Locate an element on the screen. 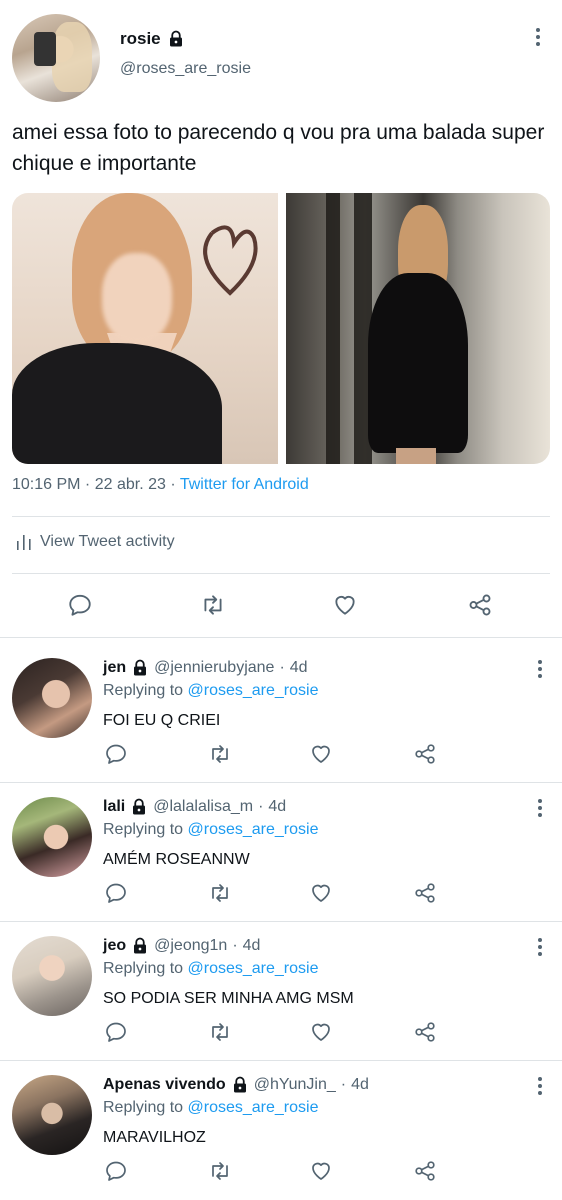 Image resolution: width=562 pixels, height=1200 pixels. author-handle: @roses_are_rosie is located at coordinates (185, 69).